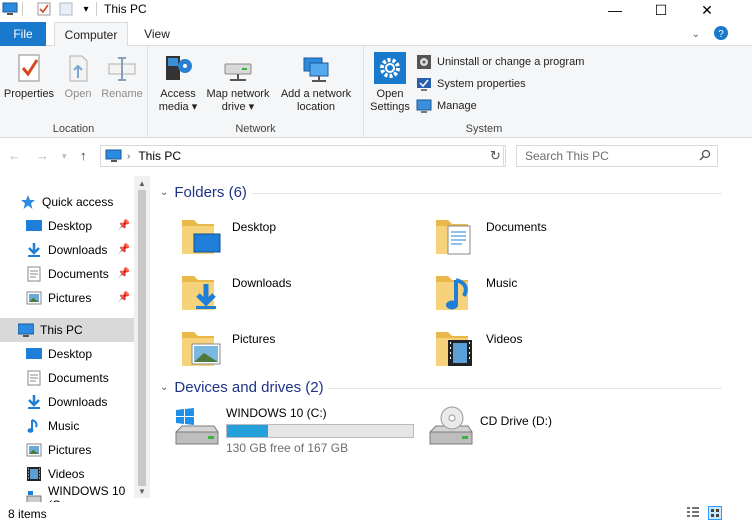  Describe the element at coordinates (34, 474) in the screenshot. I see `film-strip-icon` at that location.